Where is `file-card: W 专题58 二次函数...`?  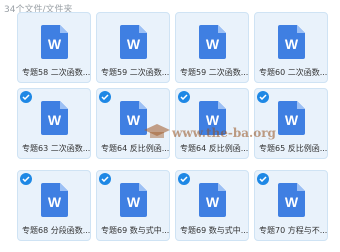 file-card: W 专题58 二次函数... is located at coordinates (54, 47).